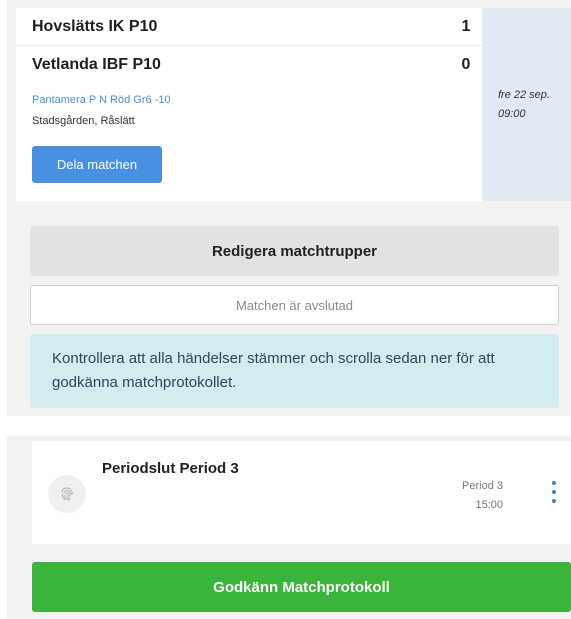 The width and height of the screenshot is (571, 619). Describe the element at coordinates (489, 505) in the screenshot. I see `event-time: 15:00` at that location.